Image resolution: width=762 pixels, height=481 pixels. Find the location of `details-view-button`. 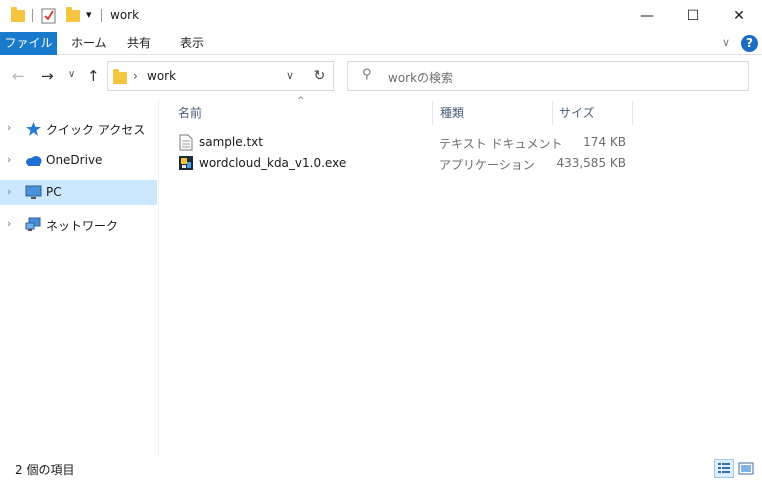

details-view-button is located at coordinates (724, 468).